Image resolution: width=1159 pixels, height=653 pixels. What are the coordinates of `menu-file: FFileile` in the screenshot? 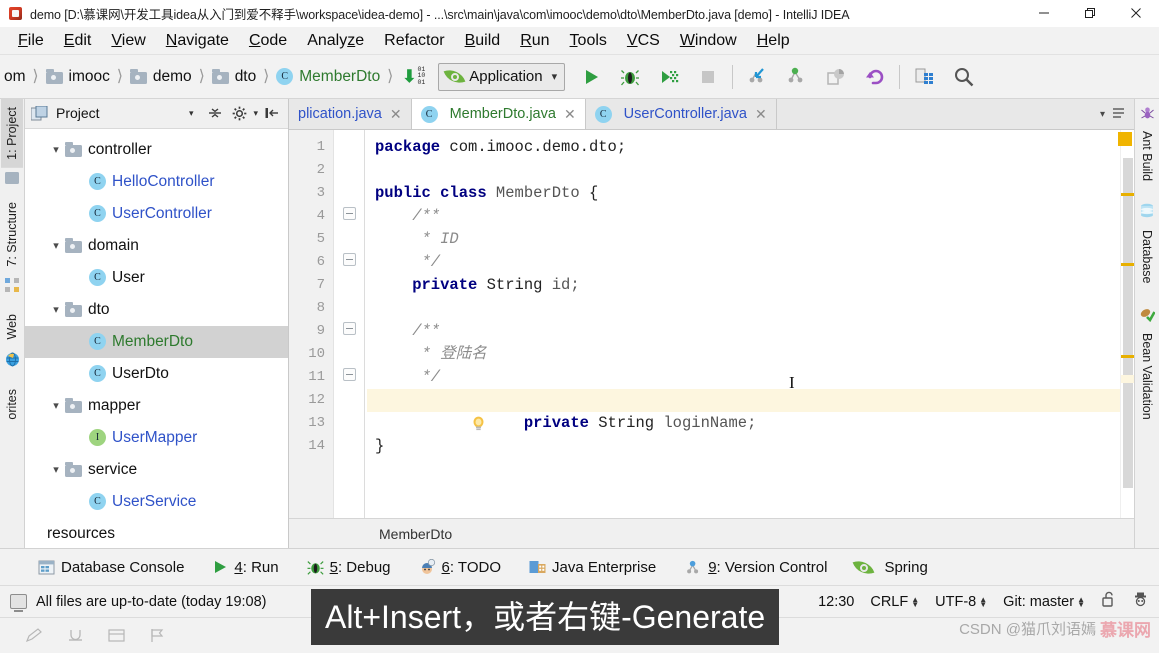 It's located at (31, 41).